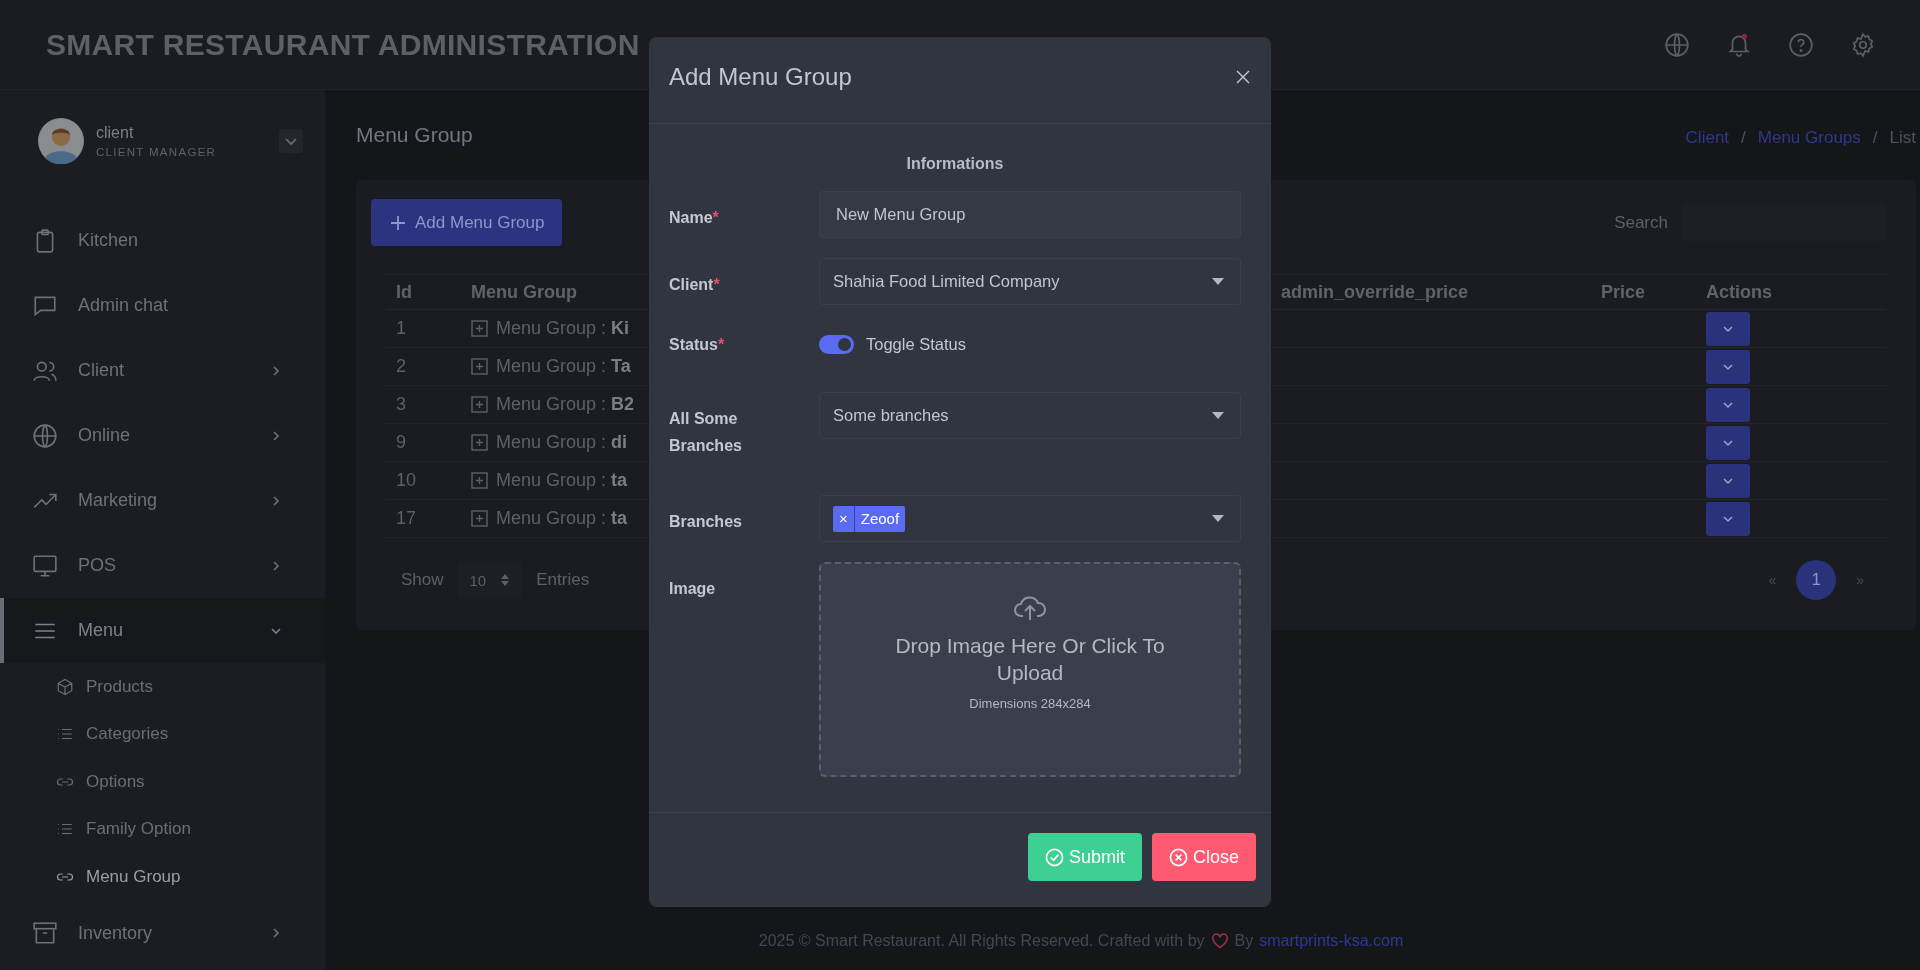 The width and height of the screenshot is (1920, 970). I want to click on field-label: Client*, so click(695, 285).